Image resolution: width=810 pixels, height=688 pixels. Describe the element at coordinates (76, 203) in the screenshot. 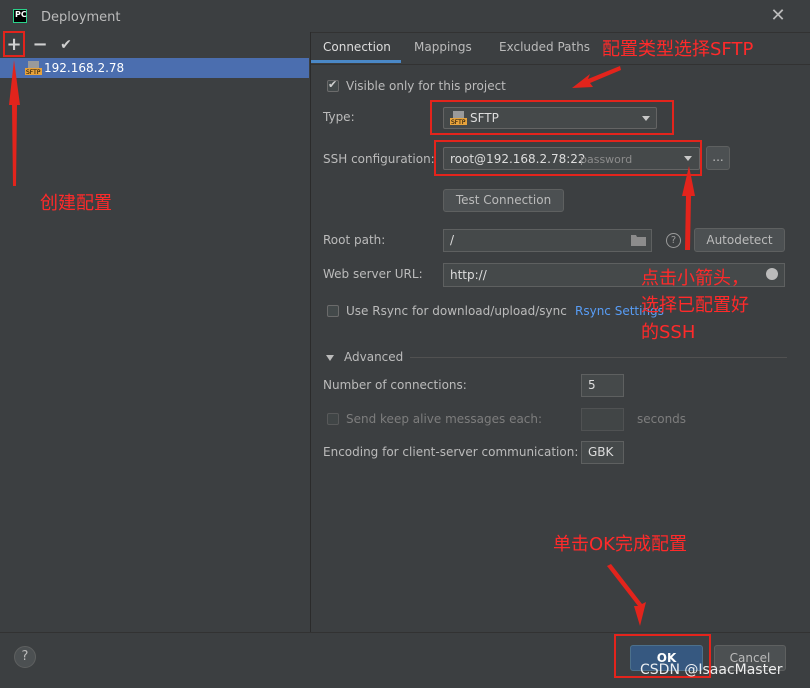

I see `annotation-create-config: 创建配置` at that location.